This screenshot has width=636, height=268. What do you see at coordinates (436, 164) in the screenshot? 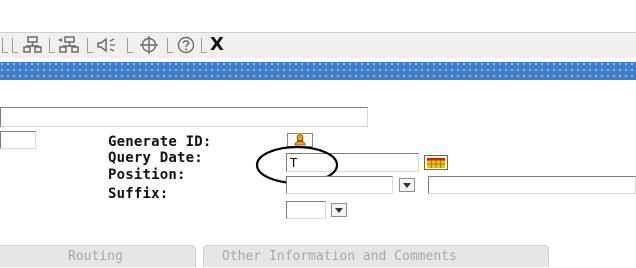
I see `calendar-icon` at bounding box center [436, 164].